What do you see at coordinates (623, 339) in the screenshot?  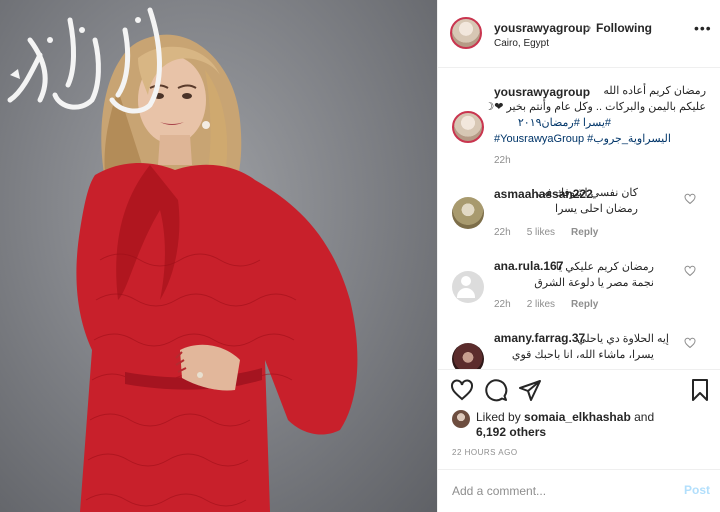 I see `comment-text-line-1: إيه الحلاوة دي ياحلي` at bounding box center [623, 339].